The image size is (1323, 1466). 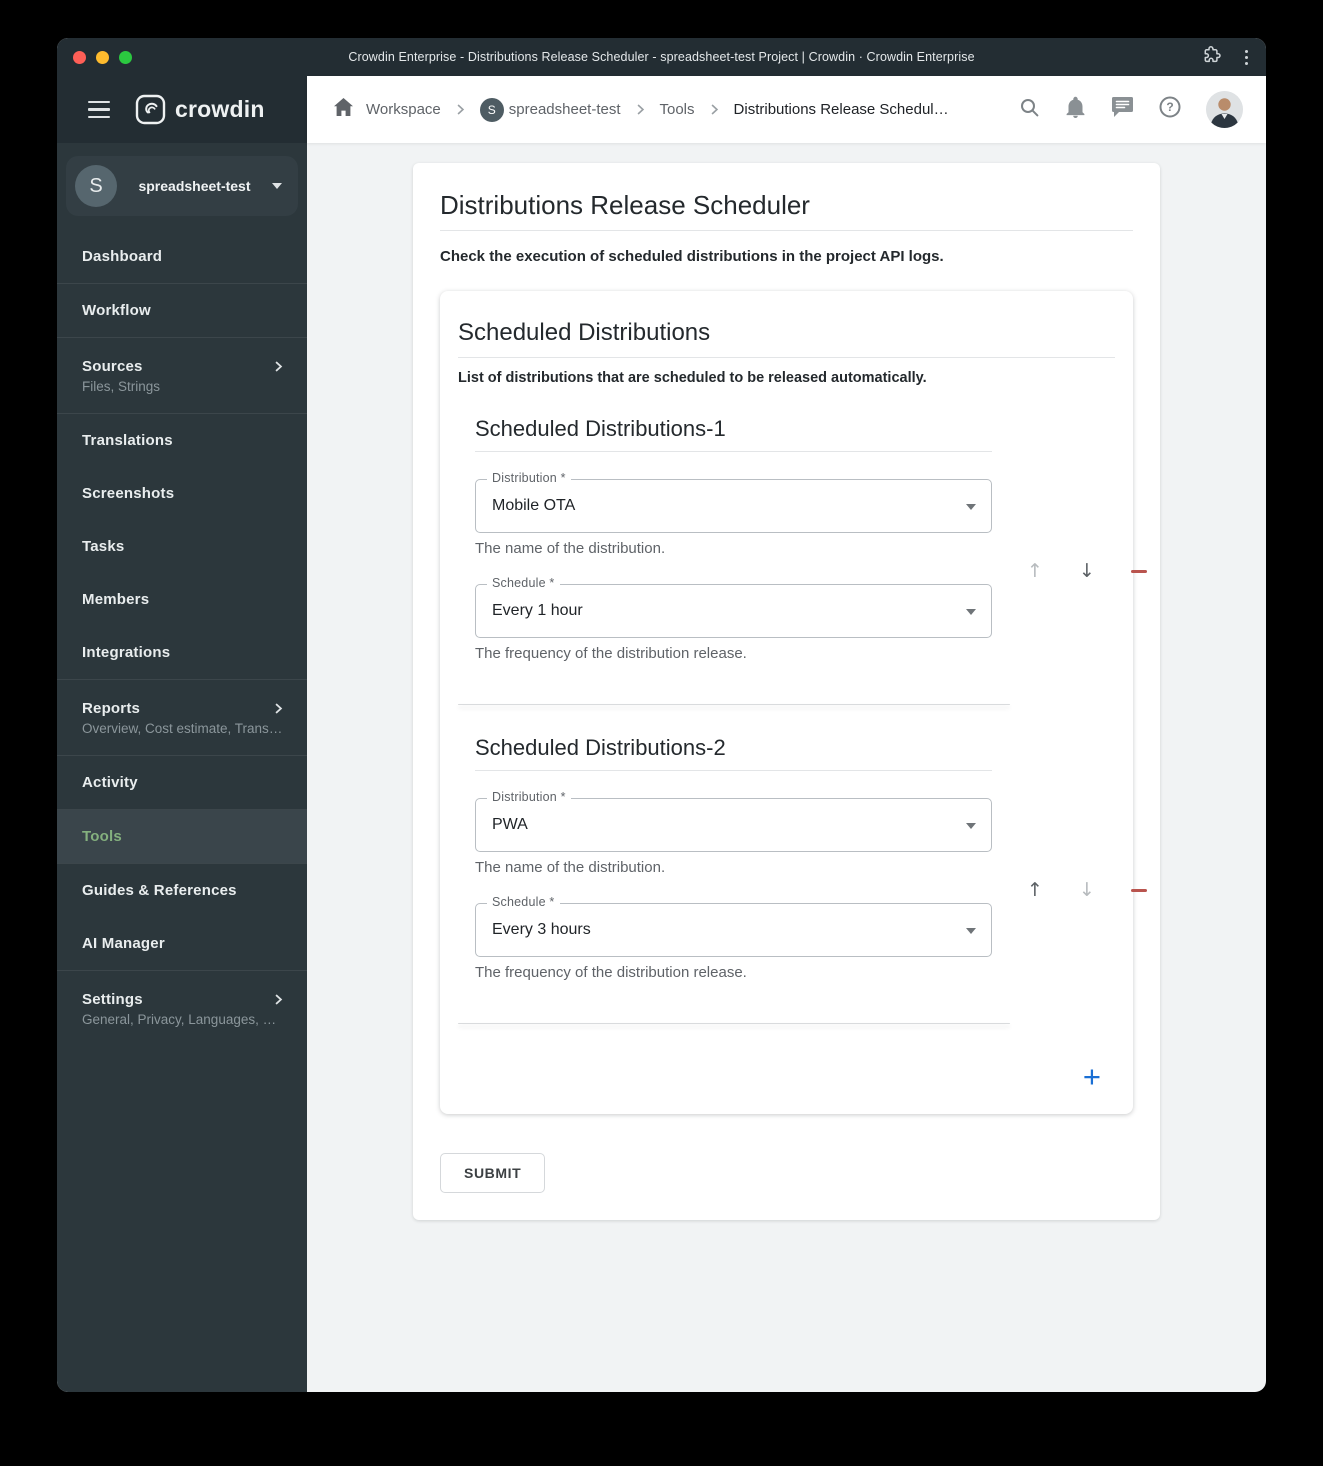 I want to click on search-icon, so click(x=1029, y=110).